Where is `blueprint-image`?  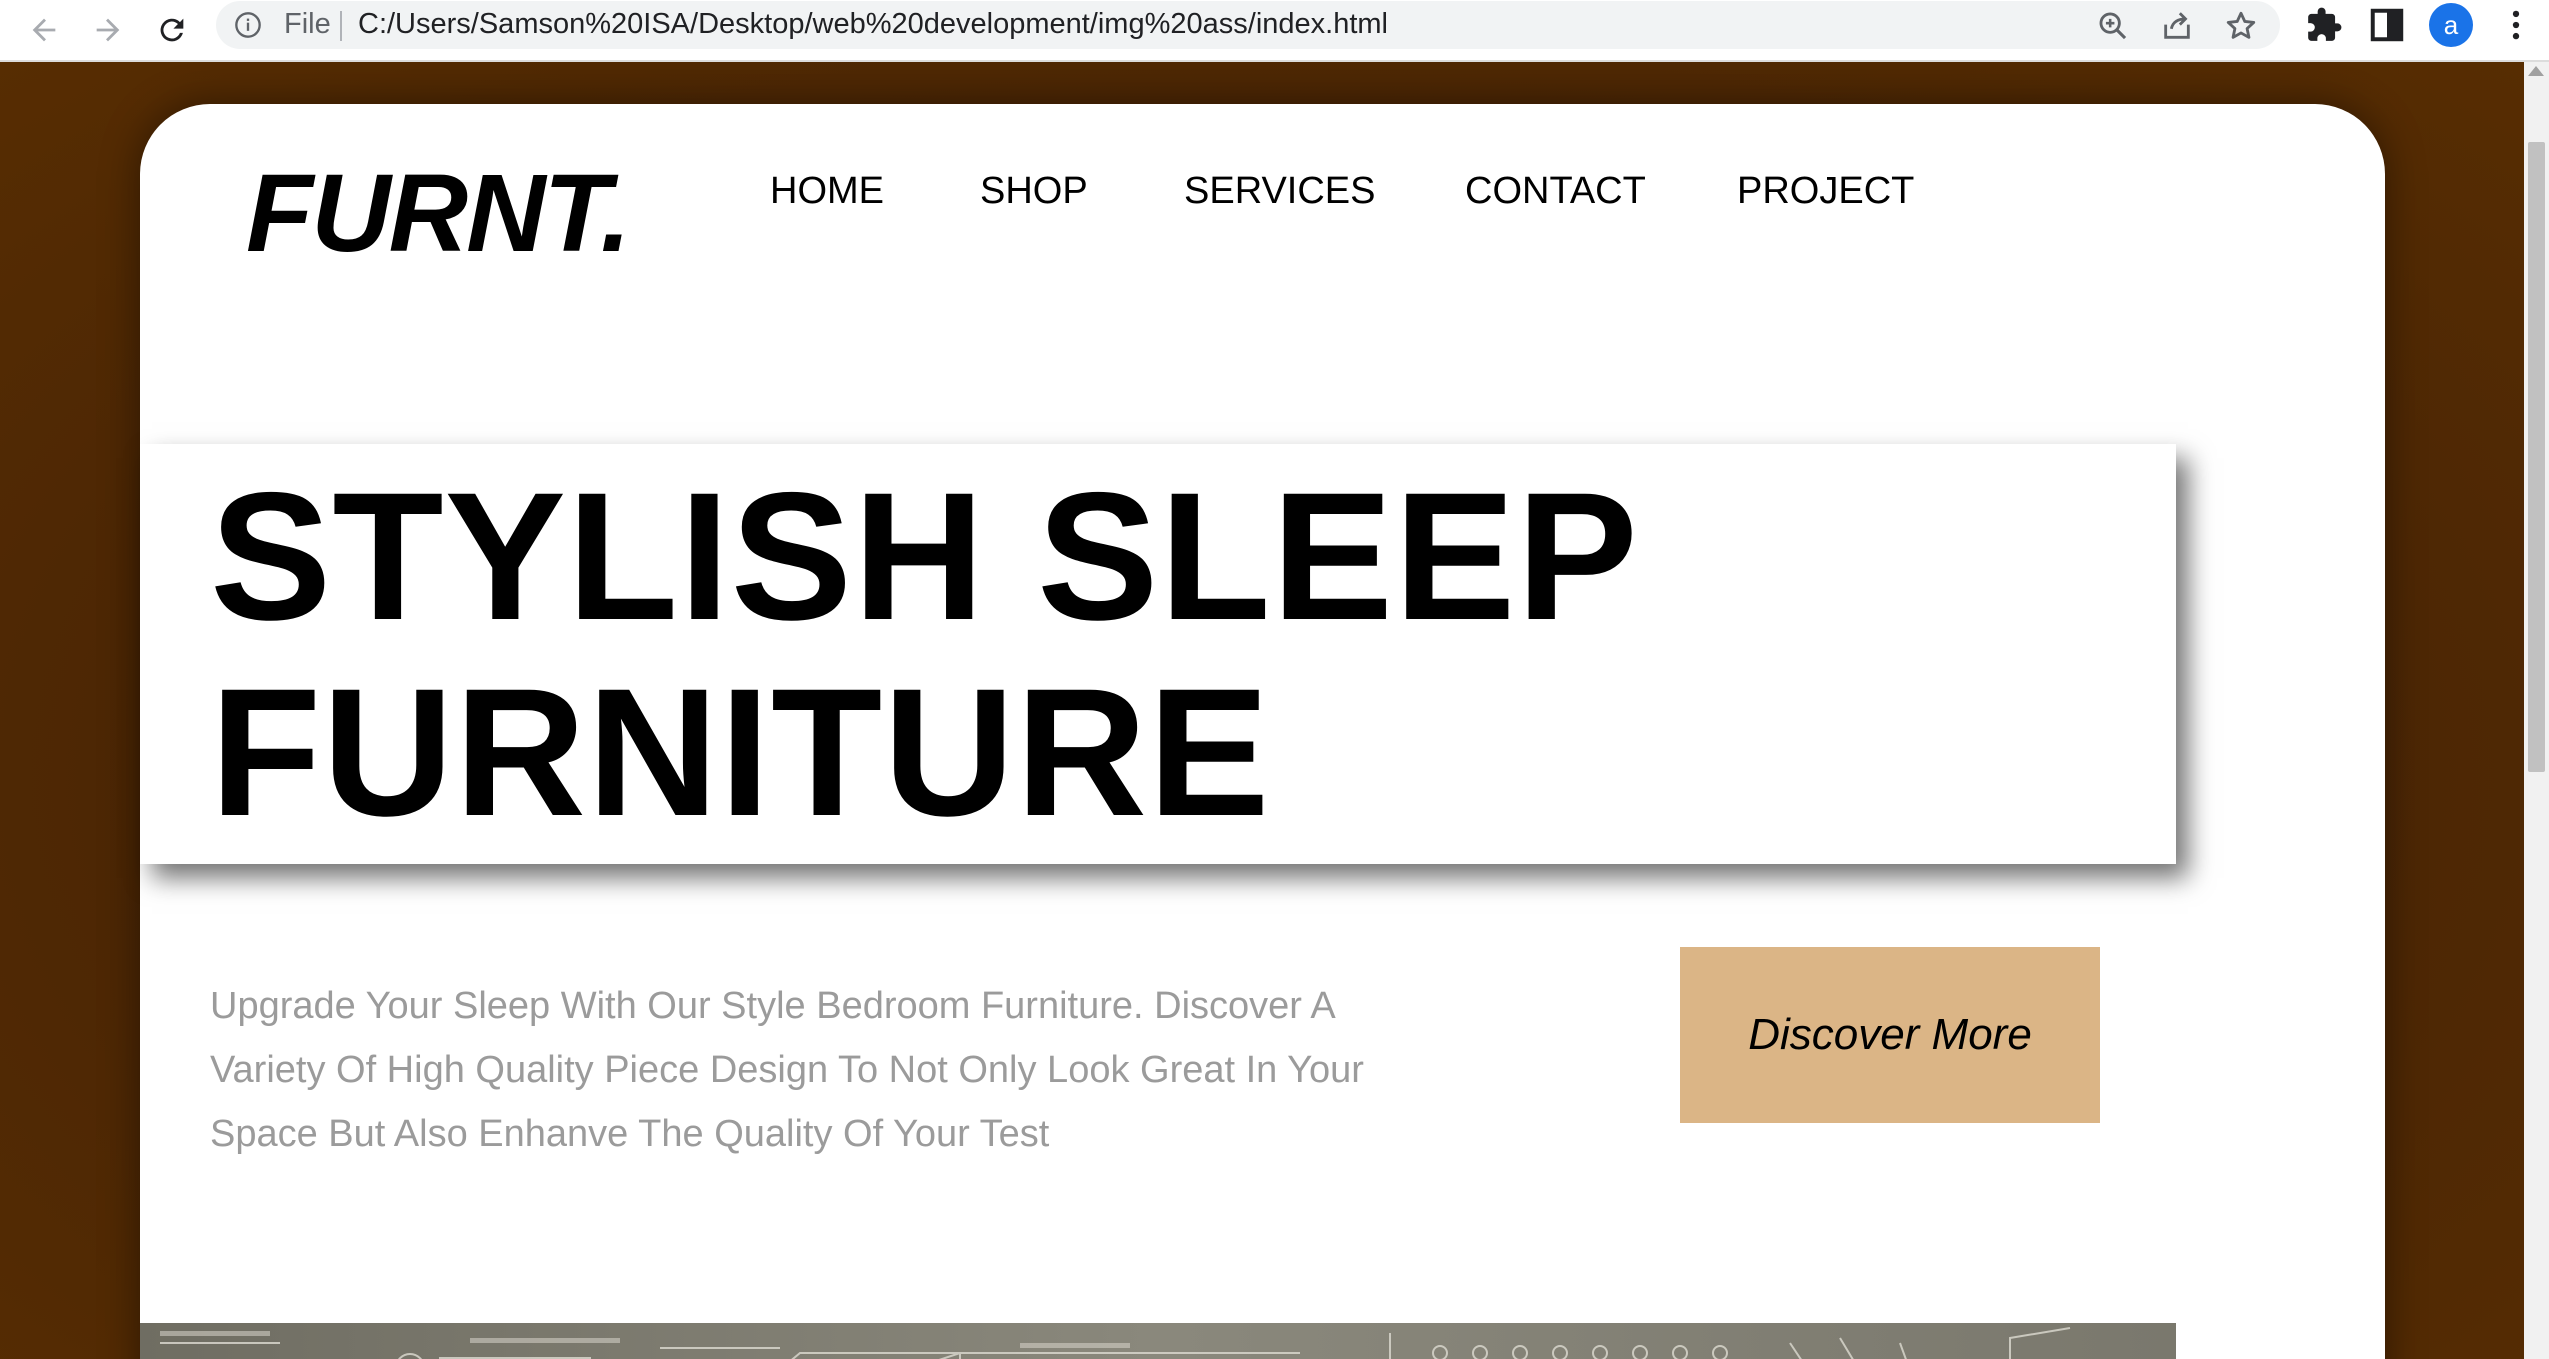 blueprint-image is located at coordinates (1158, 1341).